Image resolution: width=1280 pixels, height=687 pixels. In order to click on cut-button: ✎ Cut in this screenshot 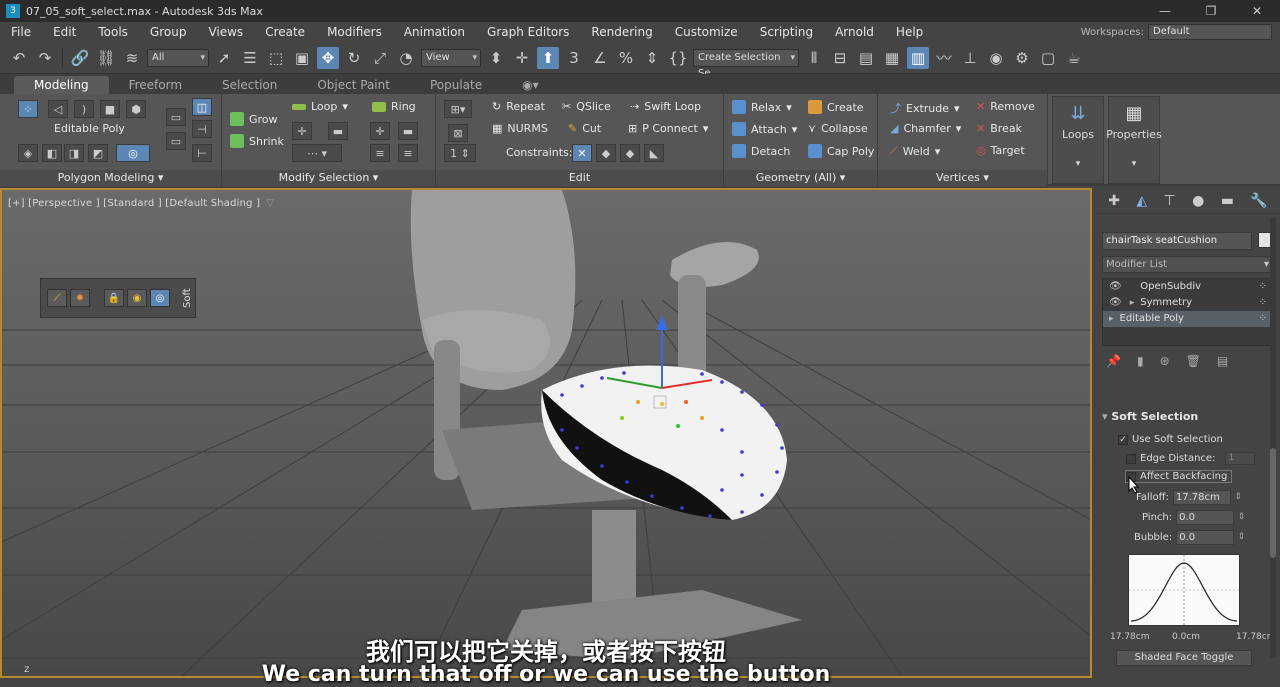, I will do `click(584, 128)`.